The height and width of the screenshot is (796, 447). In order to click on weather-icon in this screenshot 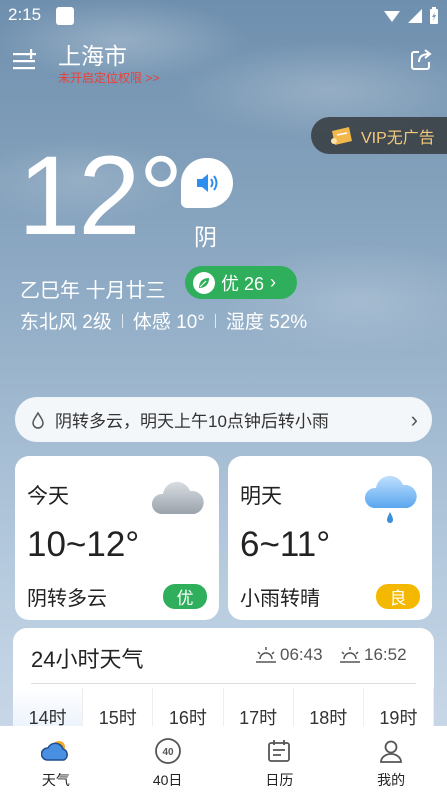, I will do `click(55, 751)`.